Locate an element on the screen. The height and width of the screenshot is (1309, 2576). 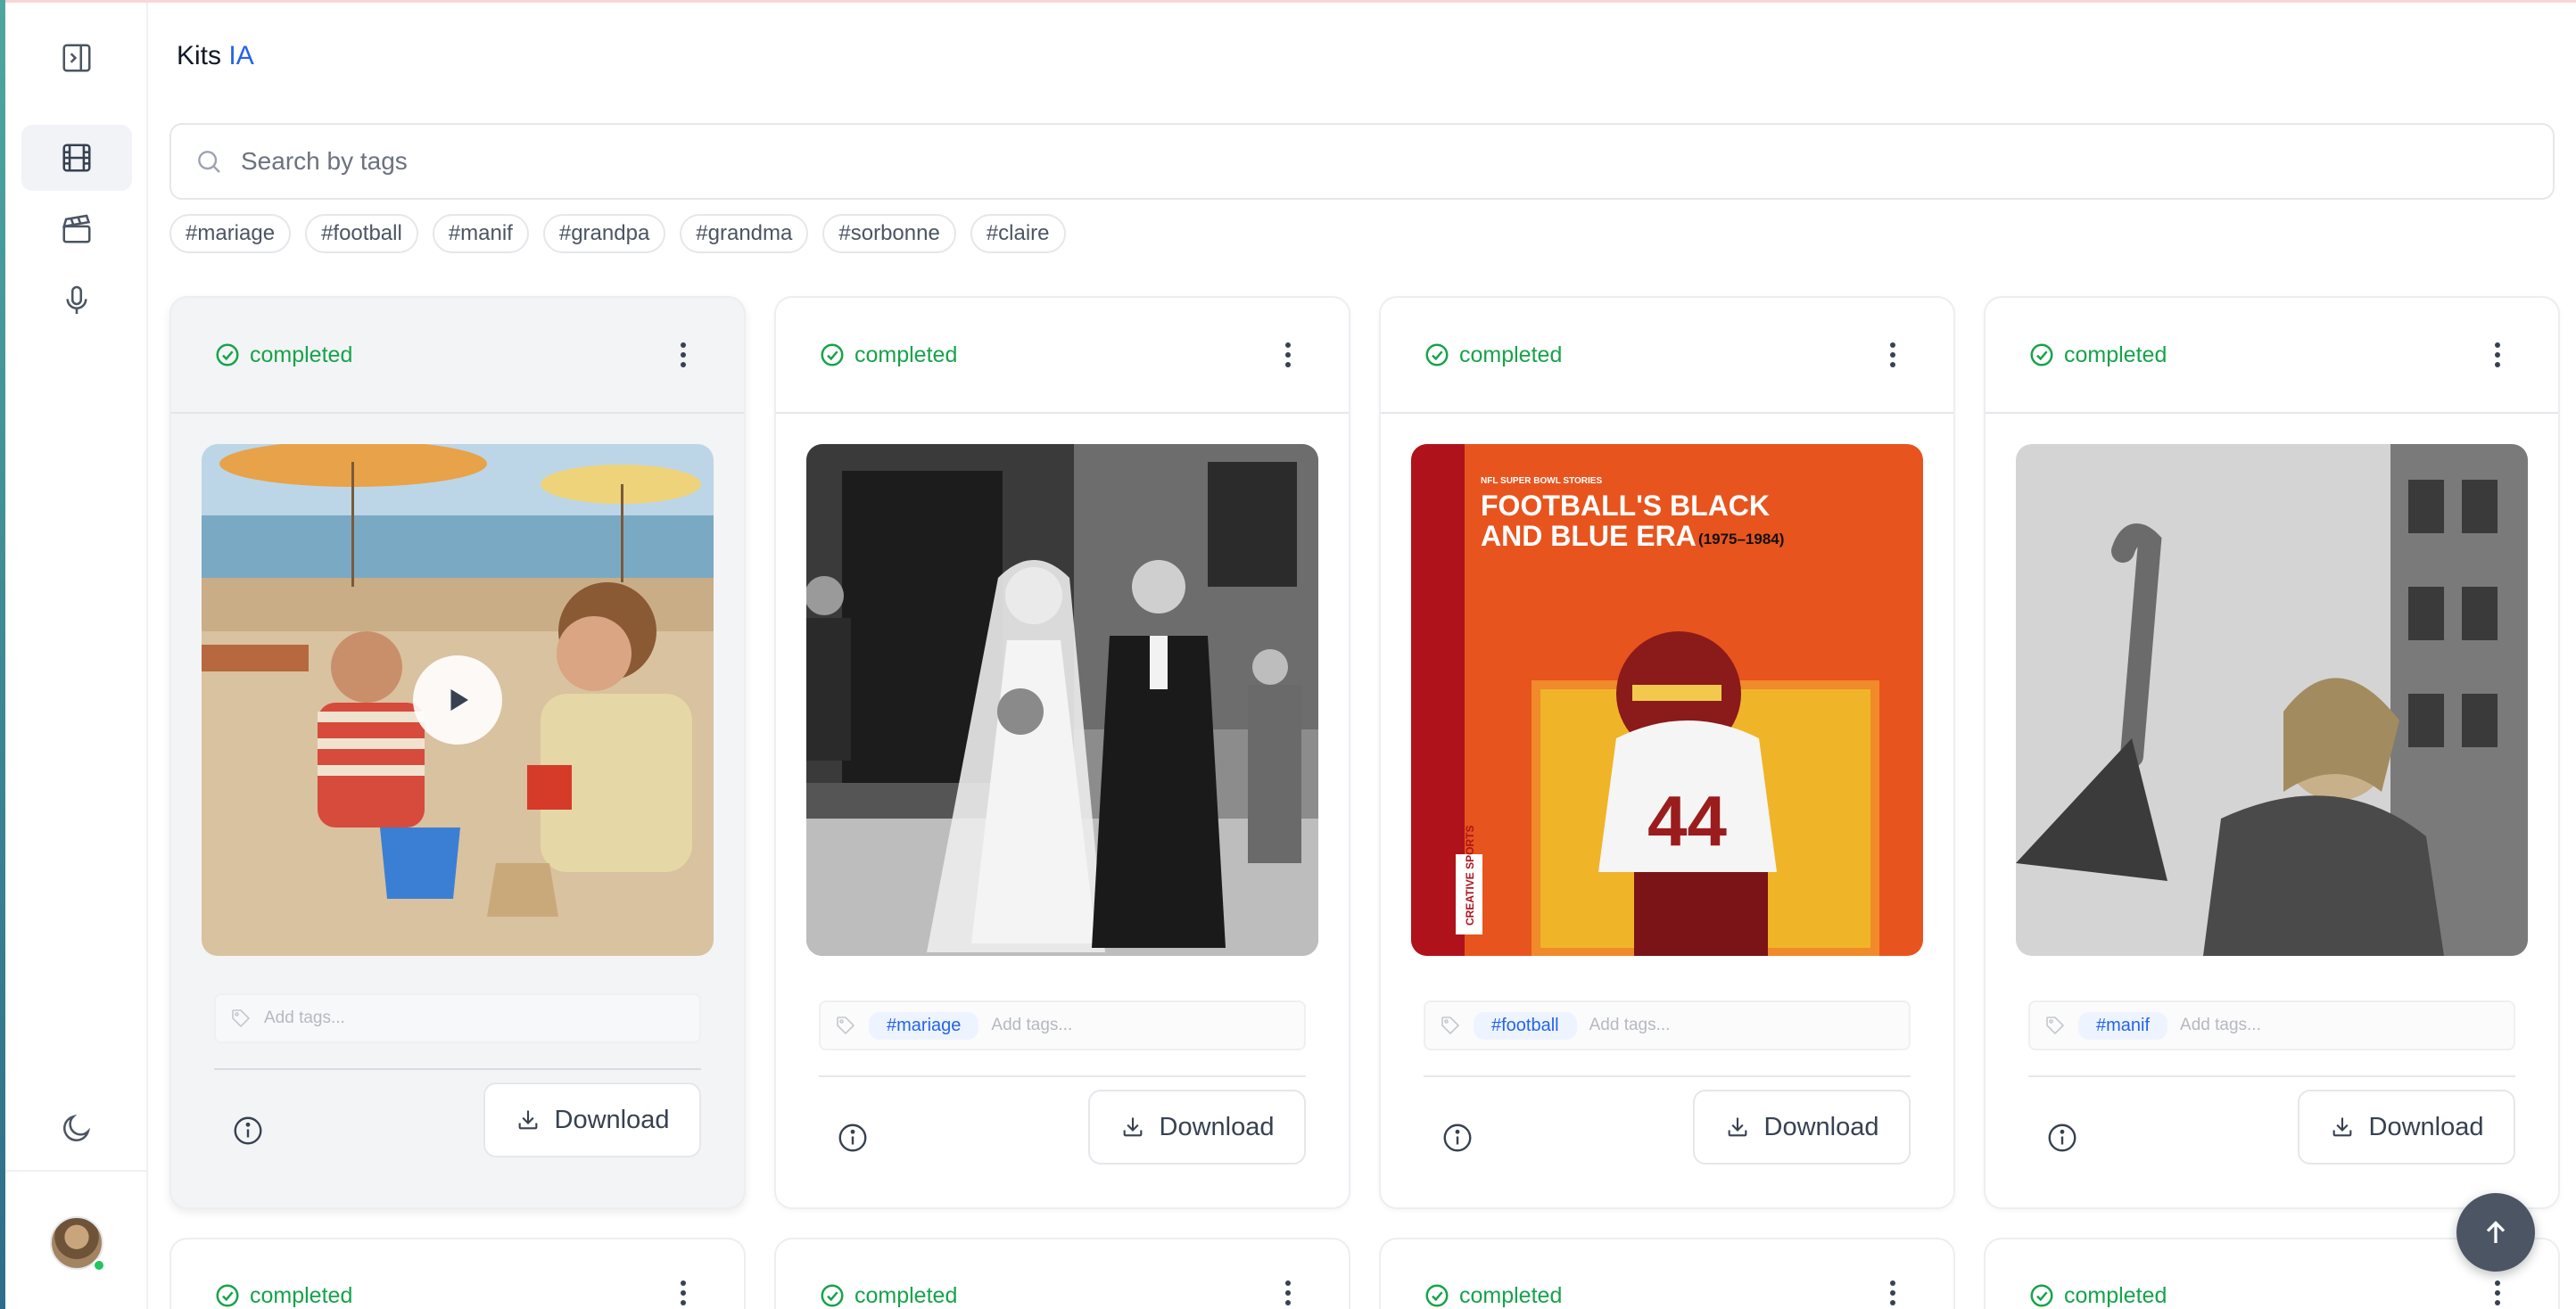
microphone-icon is located at coordinates (77, 300).